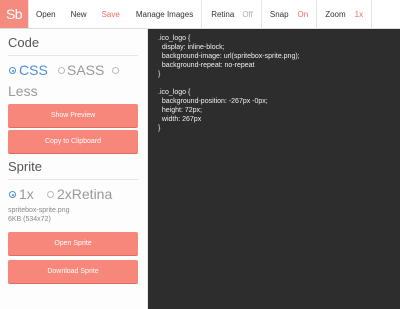  What do you see at coordinates (303, 14) in the screenshot?
I see `snap-toggle: On` at bounding box center [303, 14].